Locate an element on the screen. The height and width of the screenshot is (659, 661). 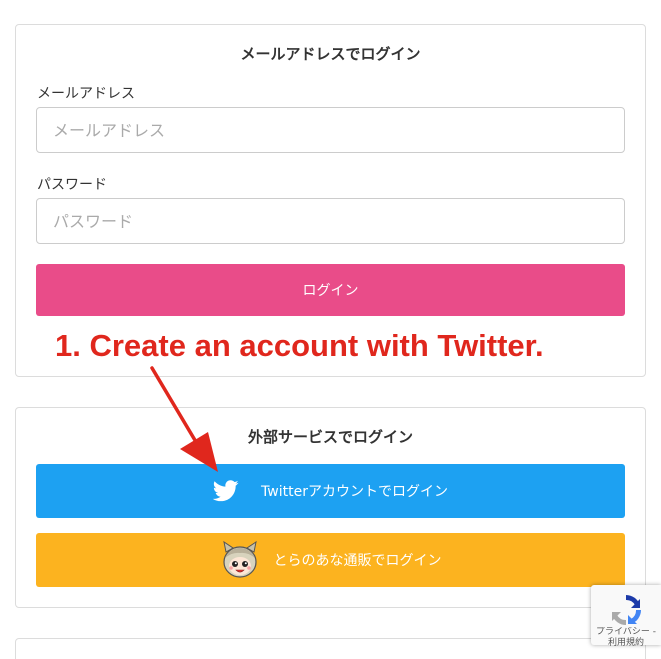
twitter-login-button: Twitterアカウントでログイン is located at coordinates (330, 491).